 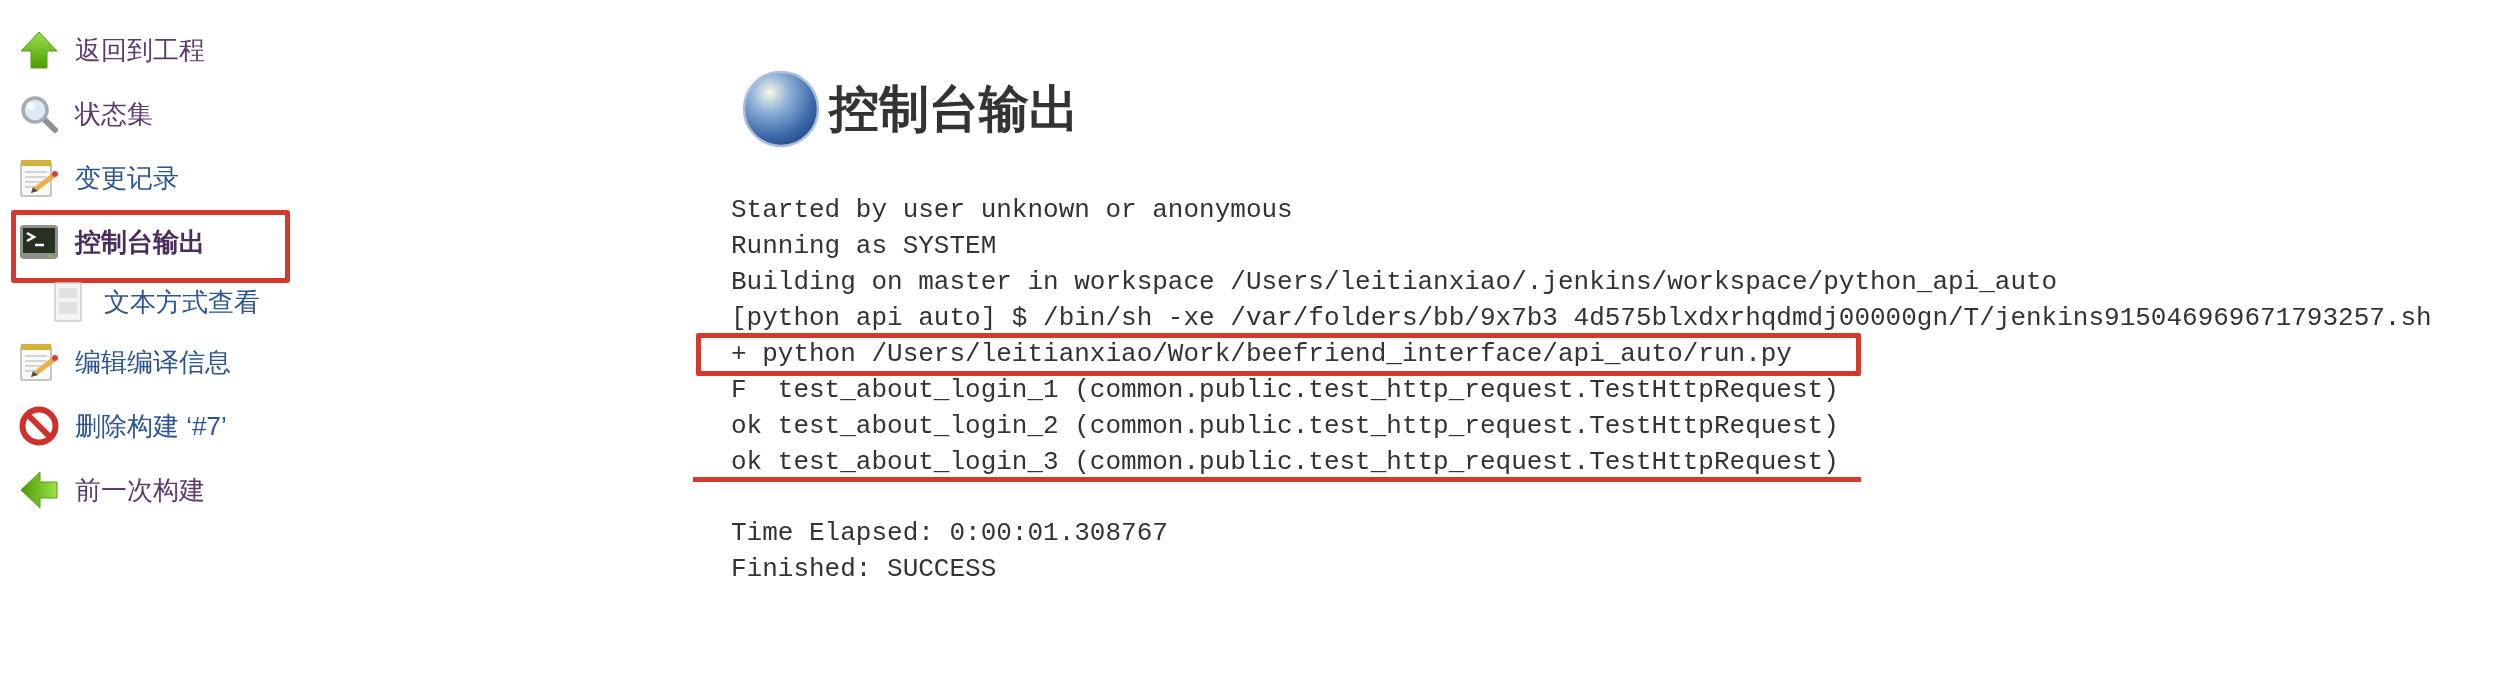 What do you see at coordinates (1285, 390) in the screenshot?
I see `console-line: F test_about_login_1 (common.public.test_http_request.TestHttpRequest)` at bounding box center [1285, 390].